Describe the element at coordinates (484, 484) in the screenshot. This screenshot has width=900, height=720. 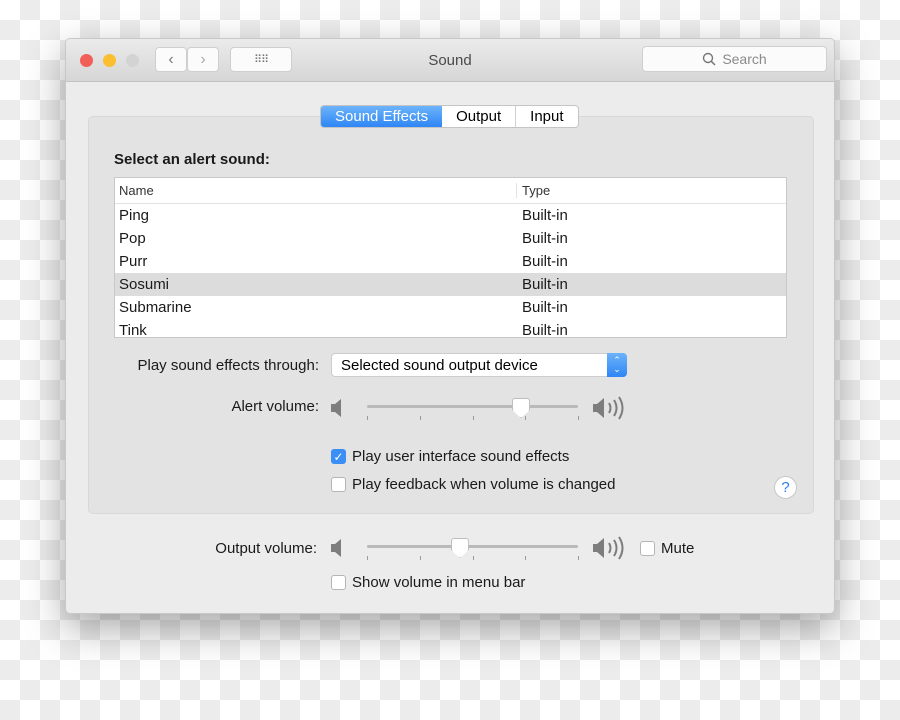
I see `feedback-label: Play feedback when volume is changed` at that location.